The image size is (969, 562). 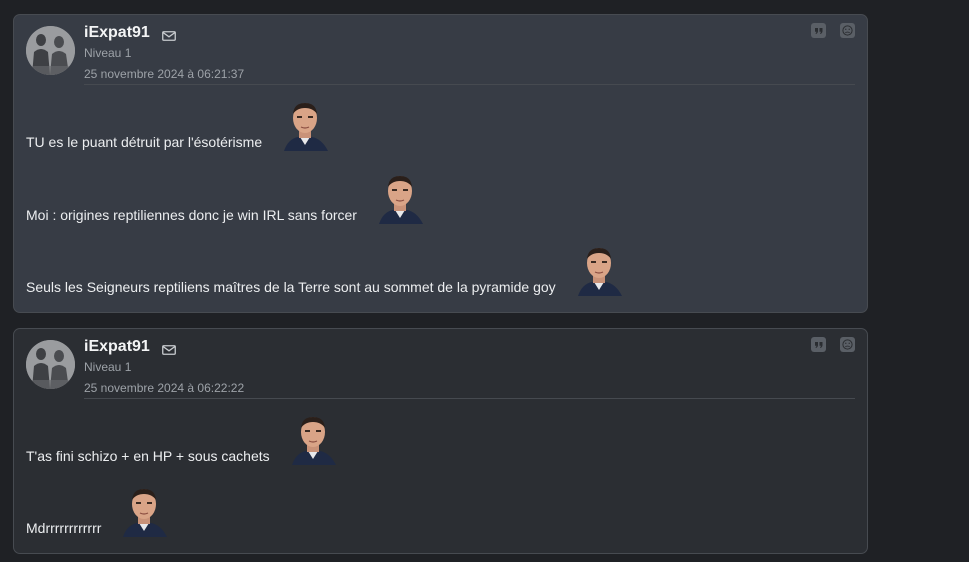 I want to click on post-date: 25 novembre 2024 à 06:21:37, so click(x=164, y=74).